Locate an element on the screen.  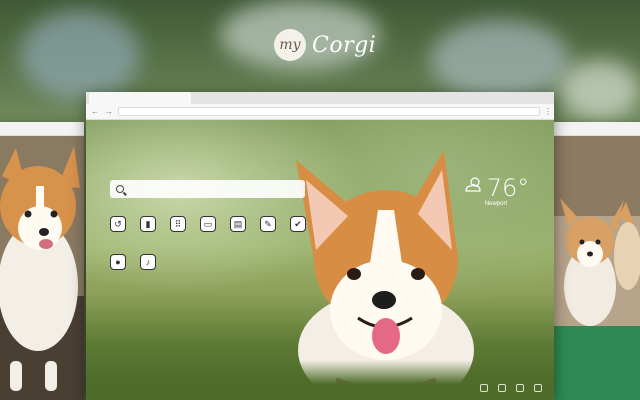
search-icon is located at coordinates (120, 189).